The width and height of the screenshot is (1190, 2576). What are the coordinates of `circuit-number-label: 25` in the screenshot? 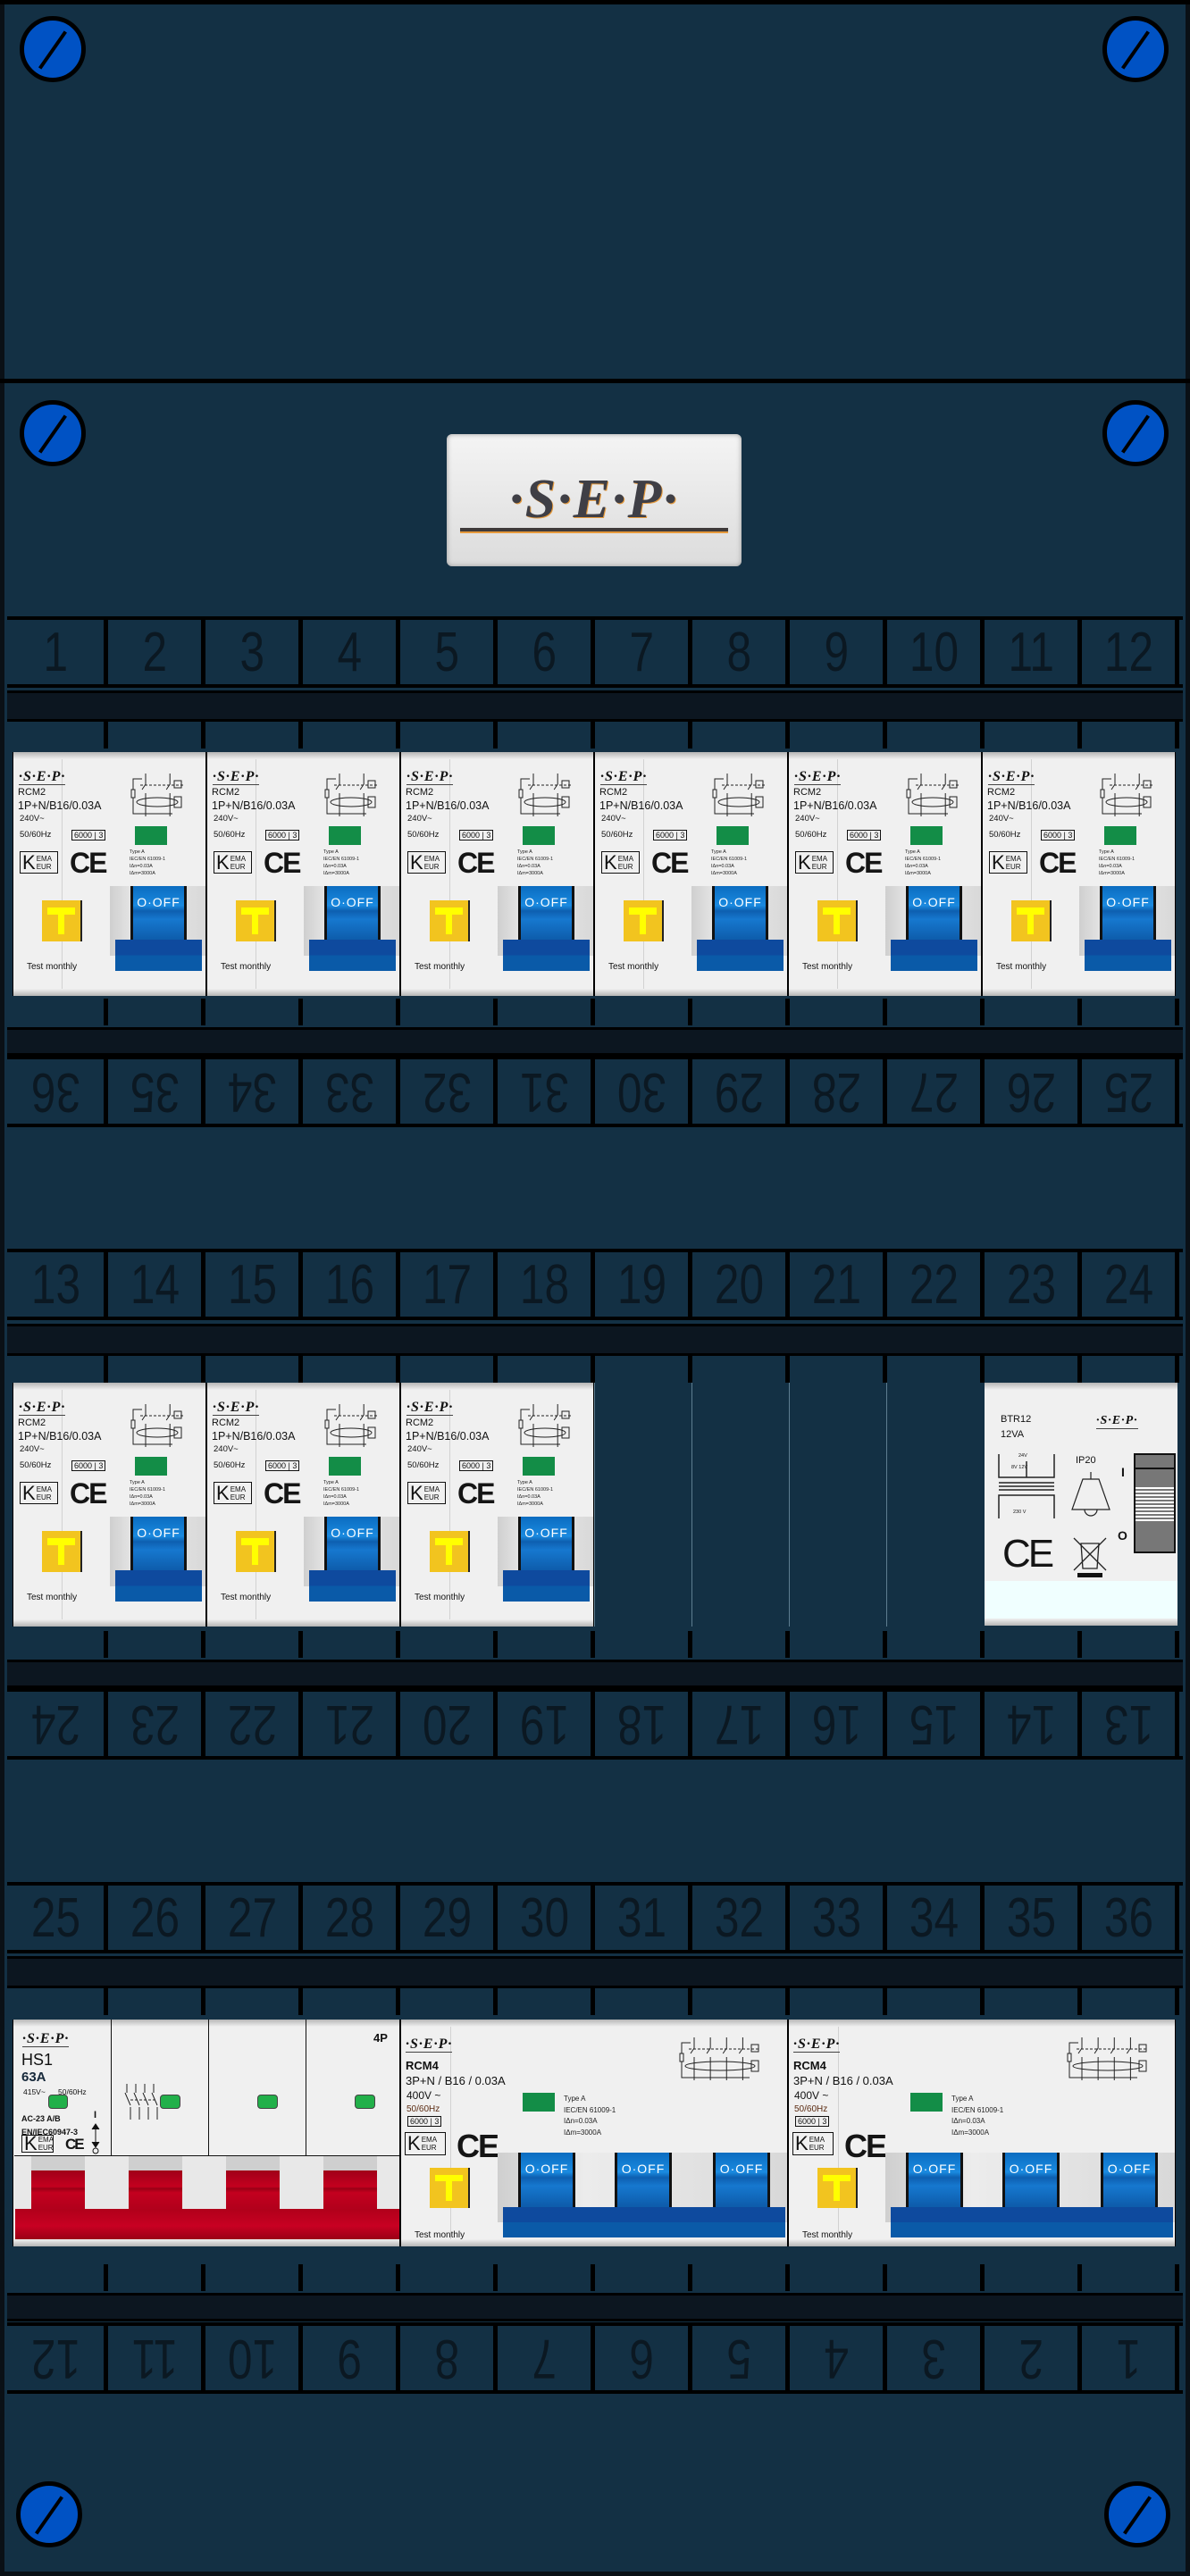 It's located at (57, 1918).